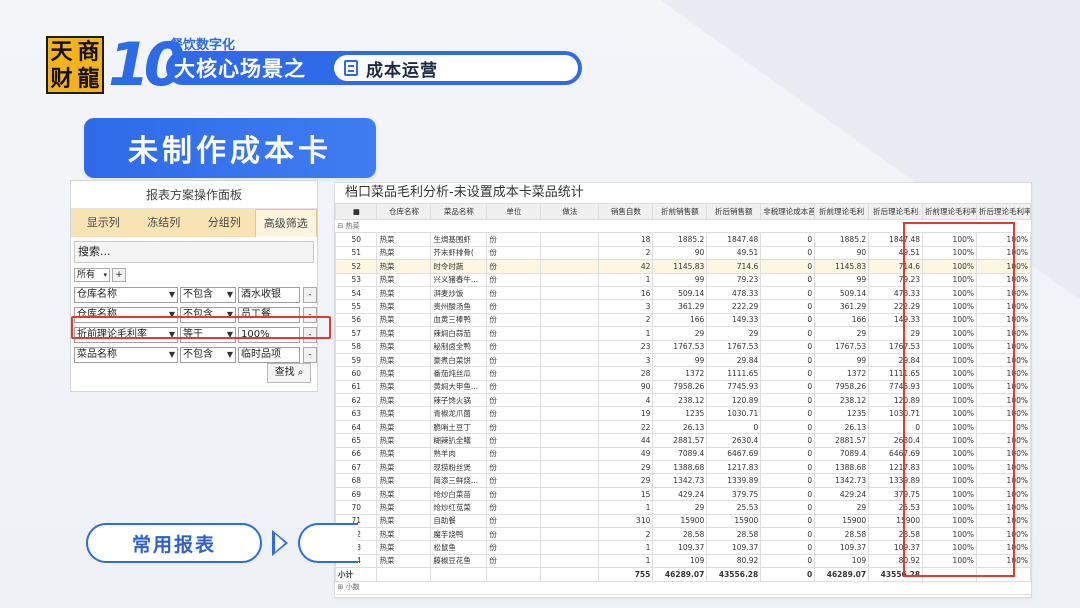 Image resolution: width=1080 pixels, height=608 pixels. I want to click on column-header: 单位, so click(514, 211).